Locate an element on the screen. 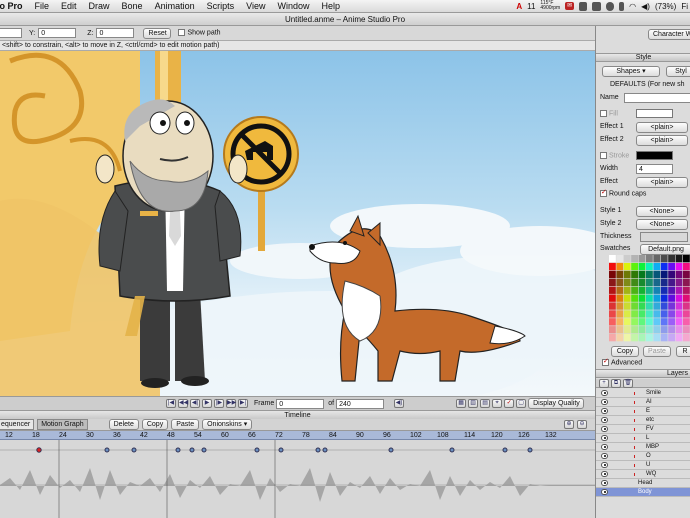  layer-row: E is located at coordinates (643, 411).